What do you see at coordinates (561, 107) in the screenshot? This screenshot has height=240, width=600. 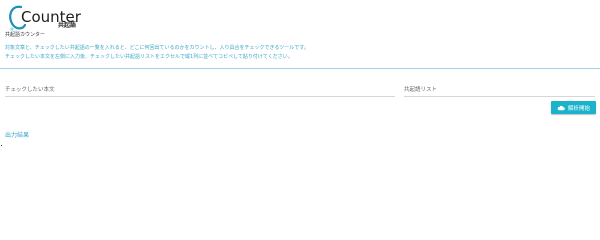 I see `cloud-icon` at bounding box center [561, 107].